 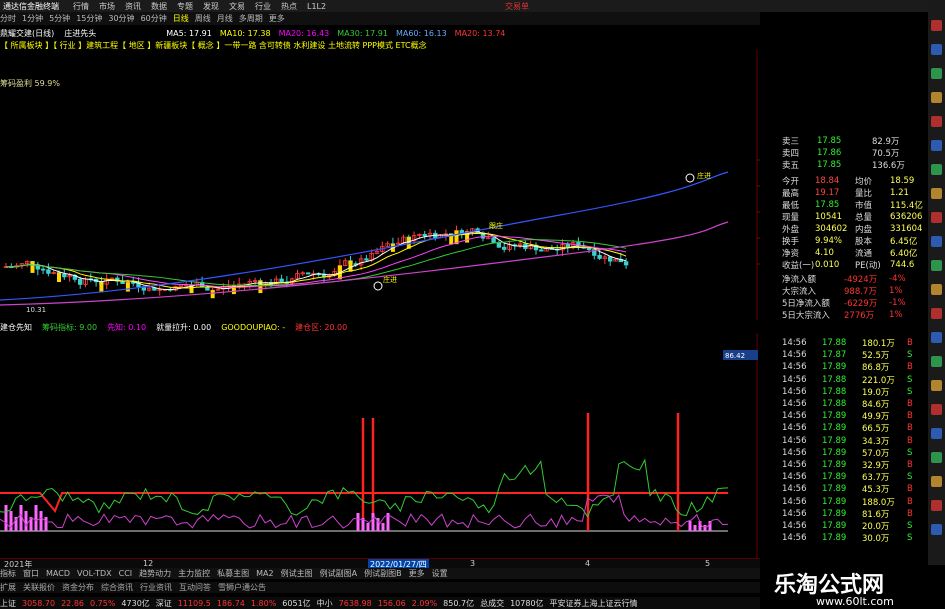 I want to click on cell: 10541, so click(x=829, y=217).